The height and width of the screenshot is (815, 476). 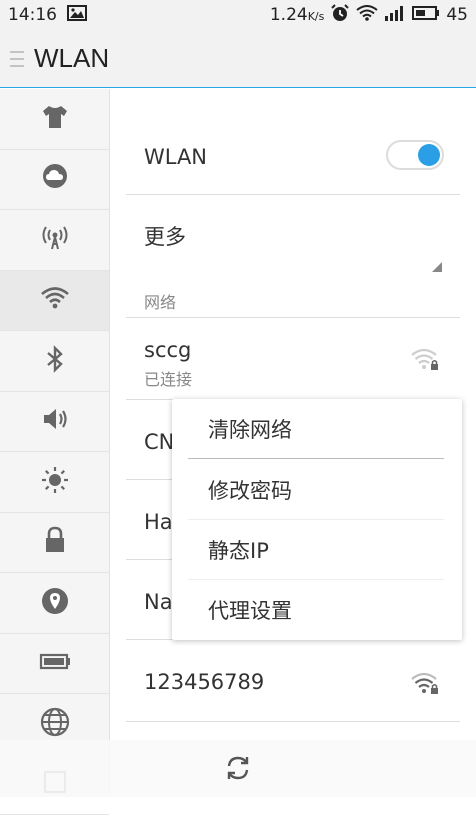 What do you see at coordinates (160, 301) in the screenshot?
I see `networks-header: 网络` at bounding box center [160, 301].